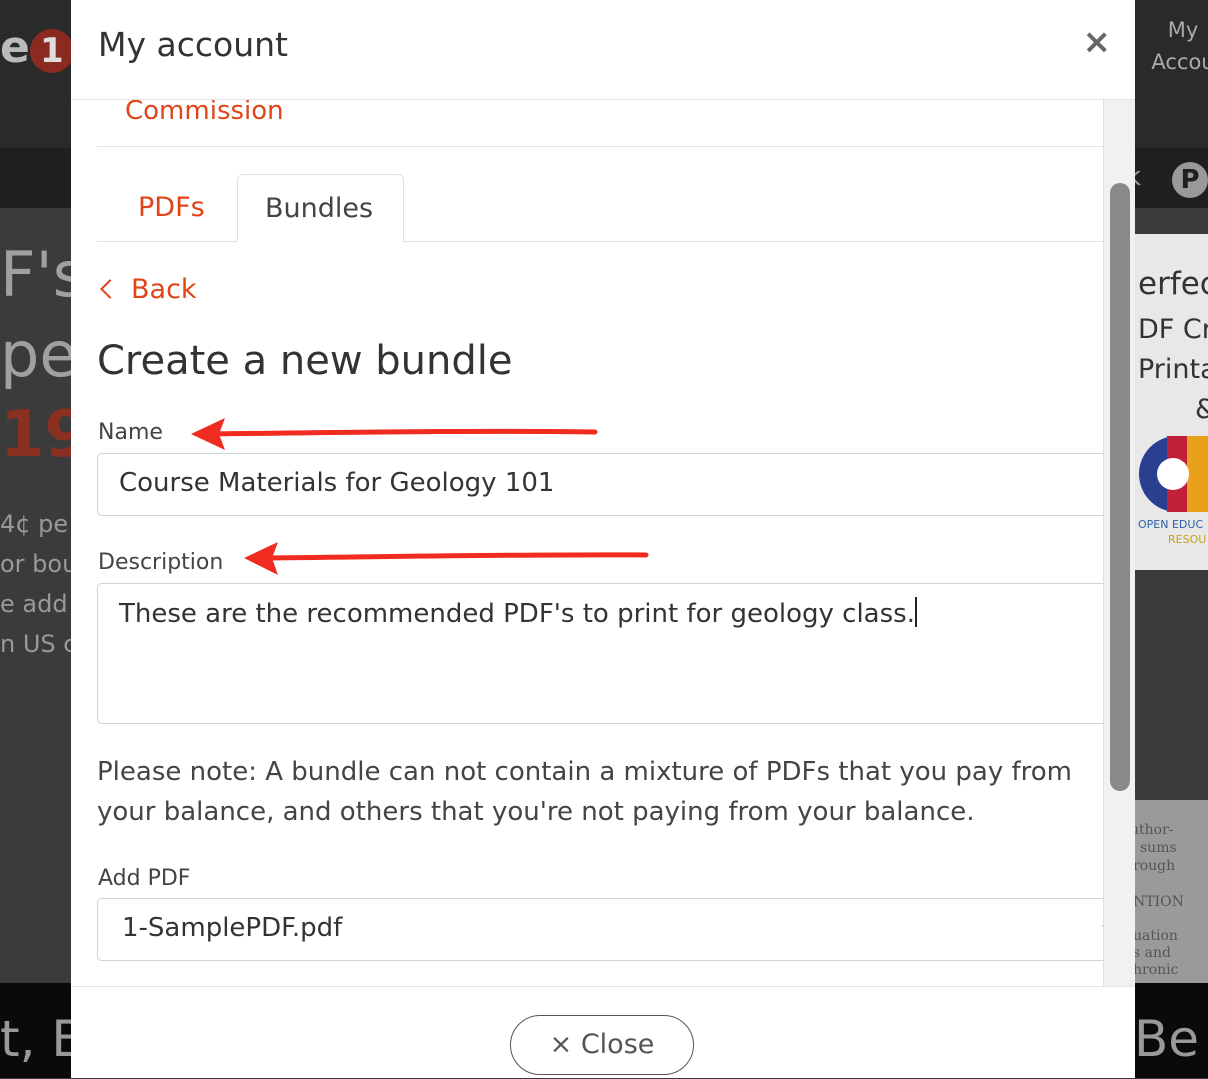  Describe the element at coordinates (38, 644) in the screenshot. I see `background-hero-text: n US c` at that location.